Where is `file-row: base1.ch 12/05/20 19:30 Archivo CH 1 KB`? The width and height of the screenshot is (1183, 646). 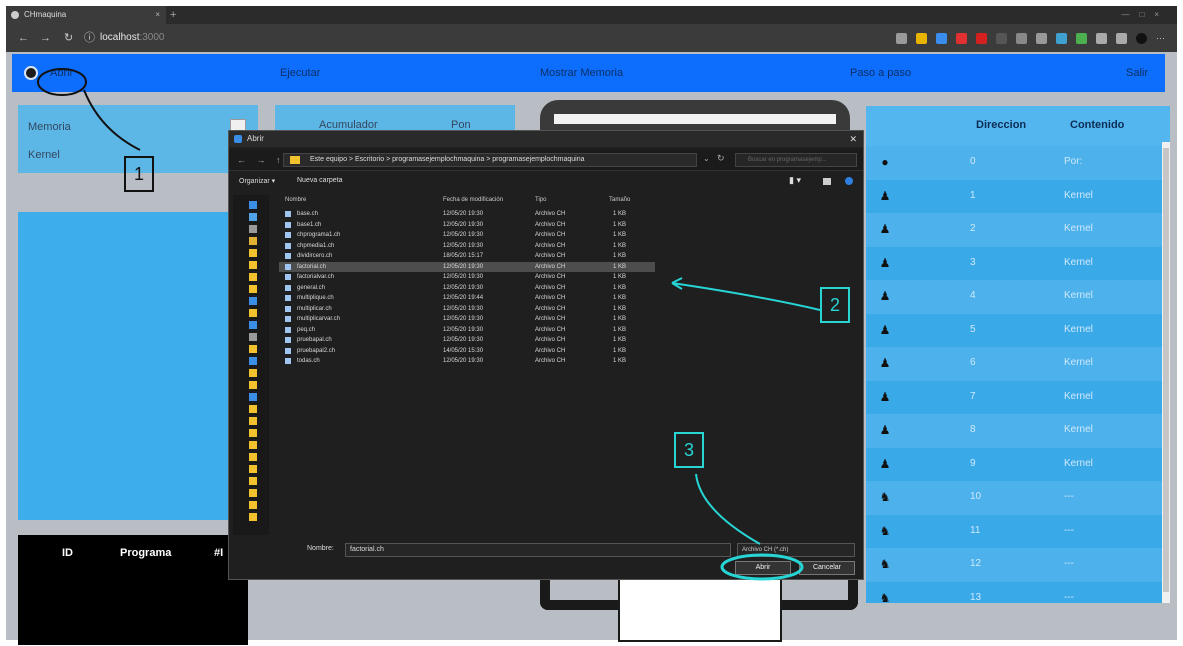 file-row: base1.ch 12/05/20 19:30 Archivo CH 1 KB is located at coordinates (467, 225).